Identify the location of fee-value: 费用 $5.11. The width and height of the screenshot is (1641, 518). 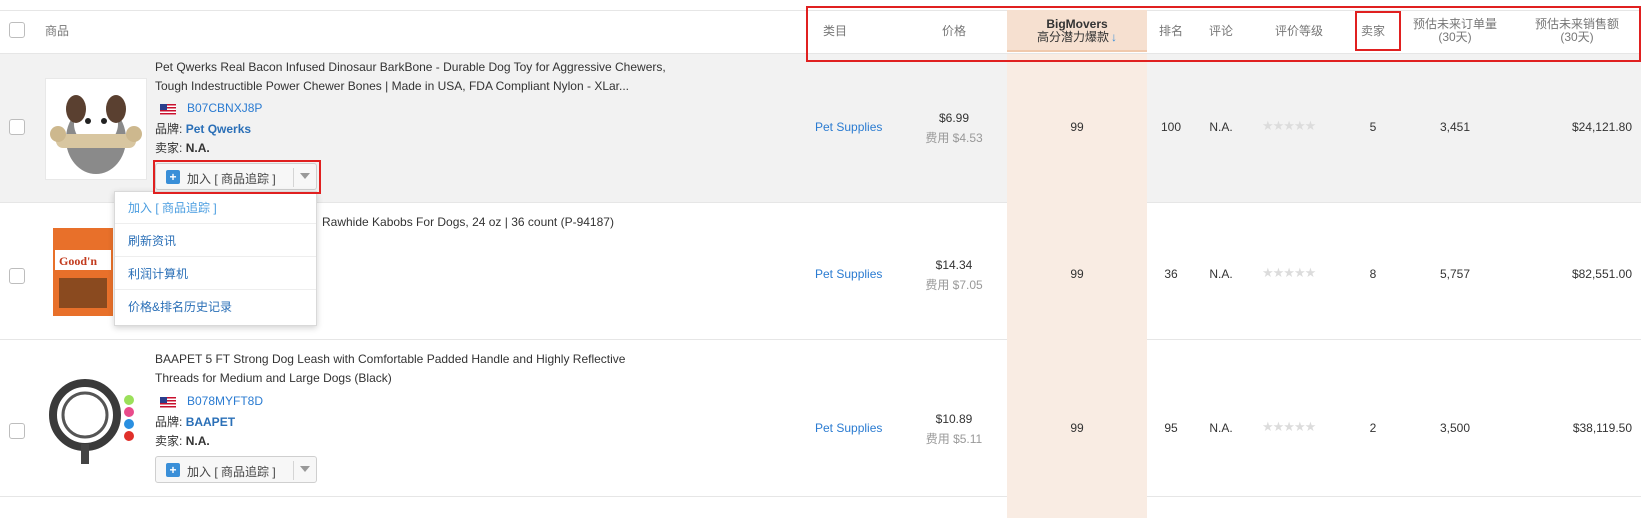
(954, 439).